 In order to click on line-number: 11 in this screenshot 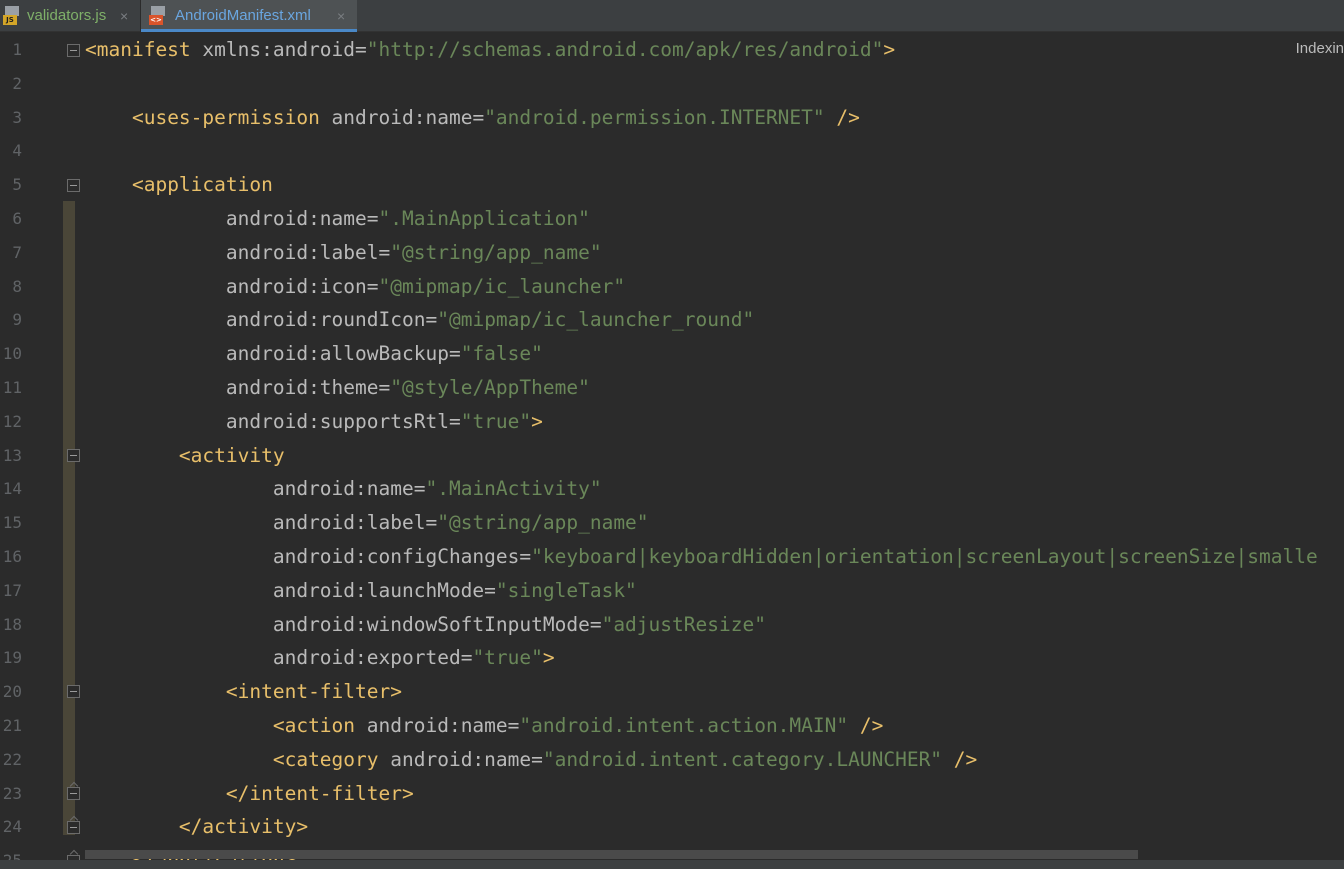, I will do `click(12, 387)`.